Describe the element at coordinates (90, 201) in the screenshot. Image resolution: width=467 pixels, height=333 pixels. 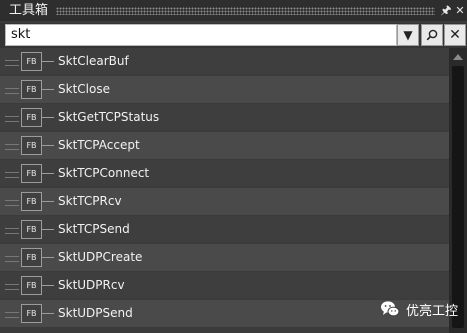
I see `list-item-label: SktTCPRcv` at that location.